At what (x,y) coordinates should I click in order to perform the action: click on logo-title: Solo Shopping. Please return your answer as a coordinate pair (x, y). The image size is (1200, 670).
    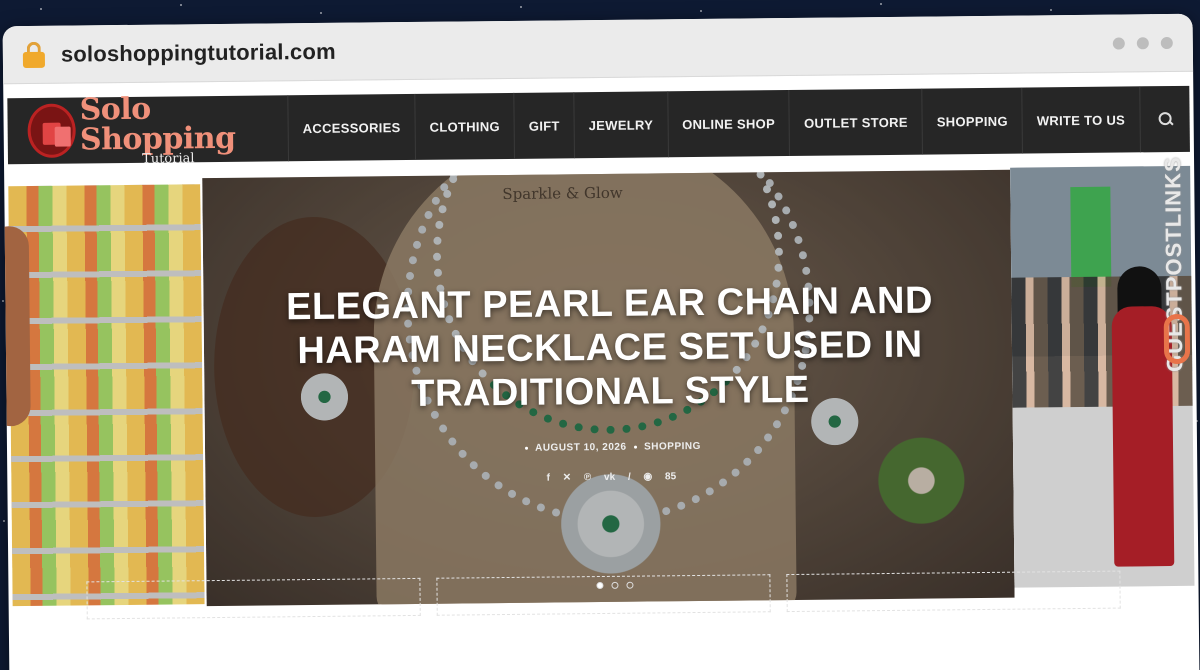
    Looking at the image, I should click on (157, 124).